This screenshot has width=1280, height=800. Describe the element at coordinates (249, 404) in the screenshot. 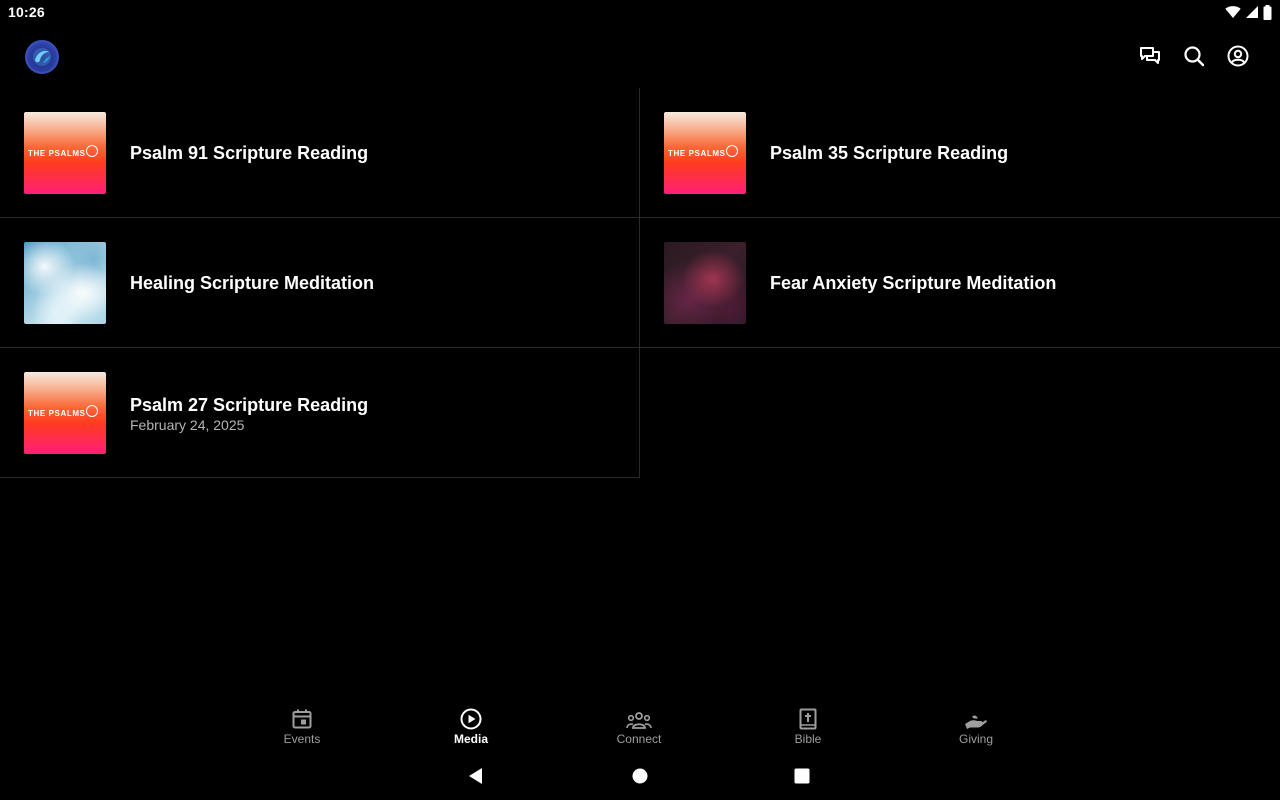

I see `media-item-title: Psalm 27 Scripture Reading` at that location.